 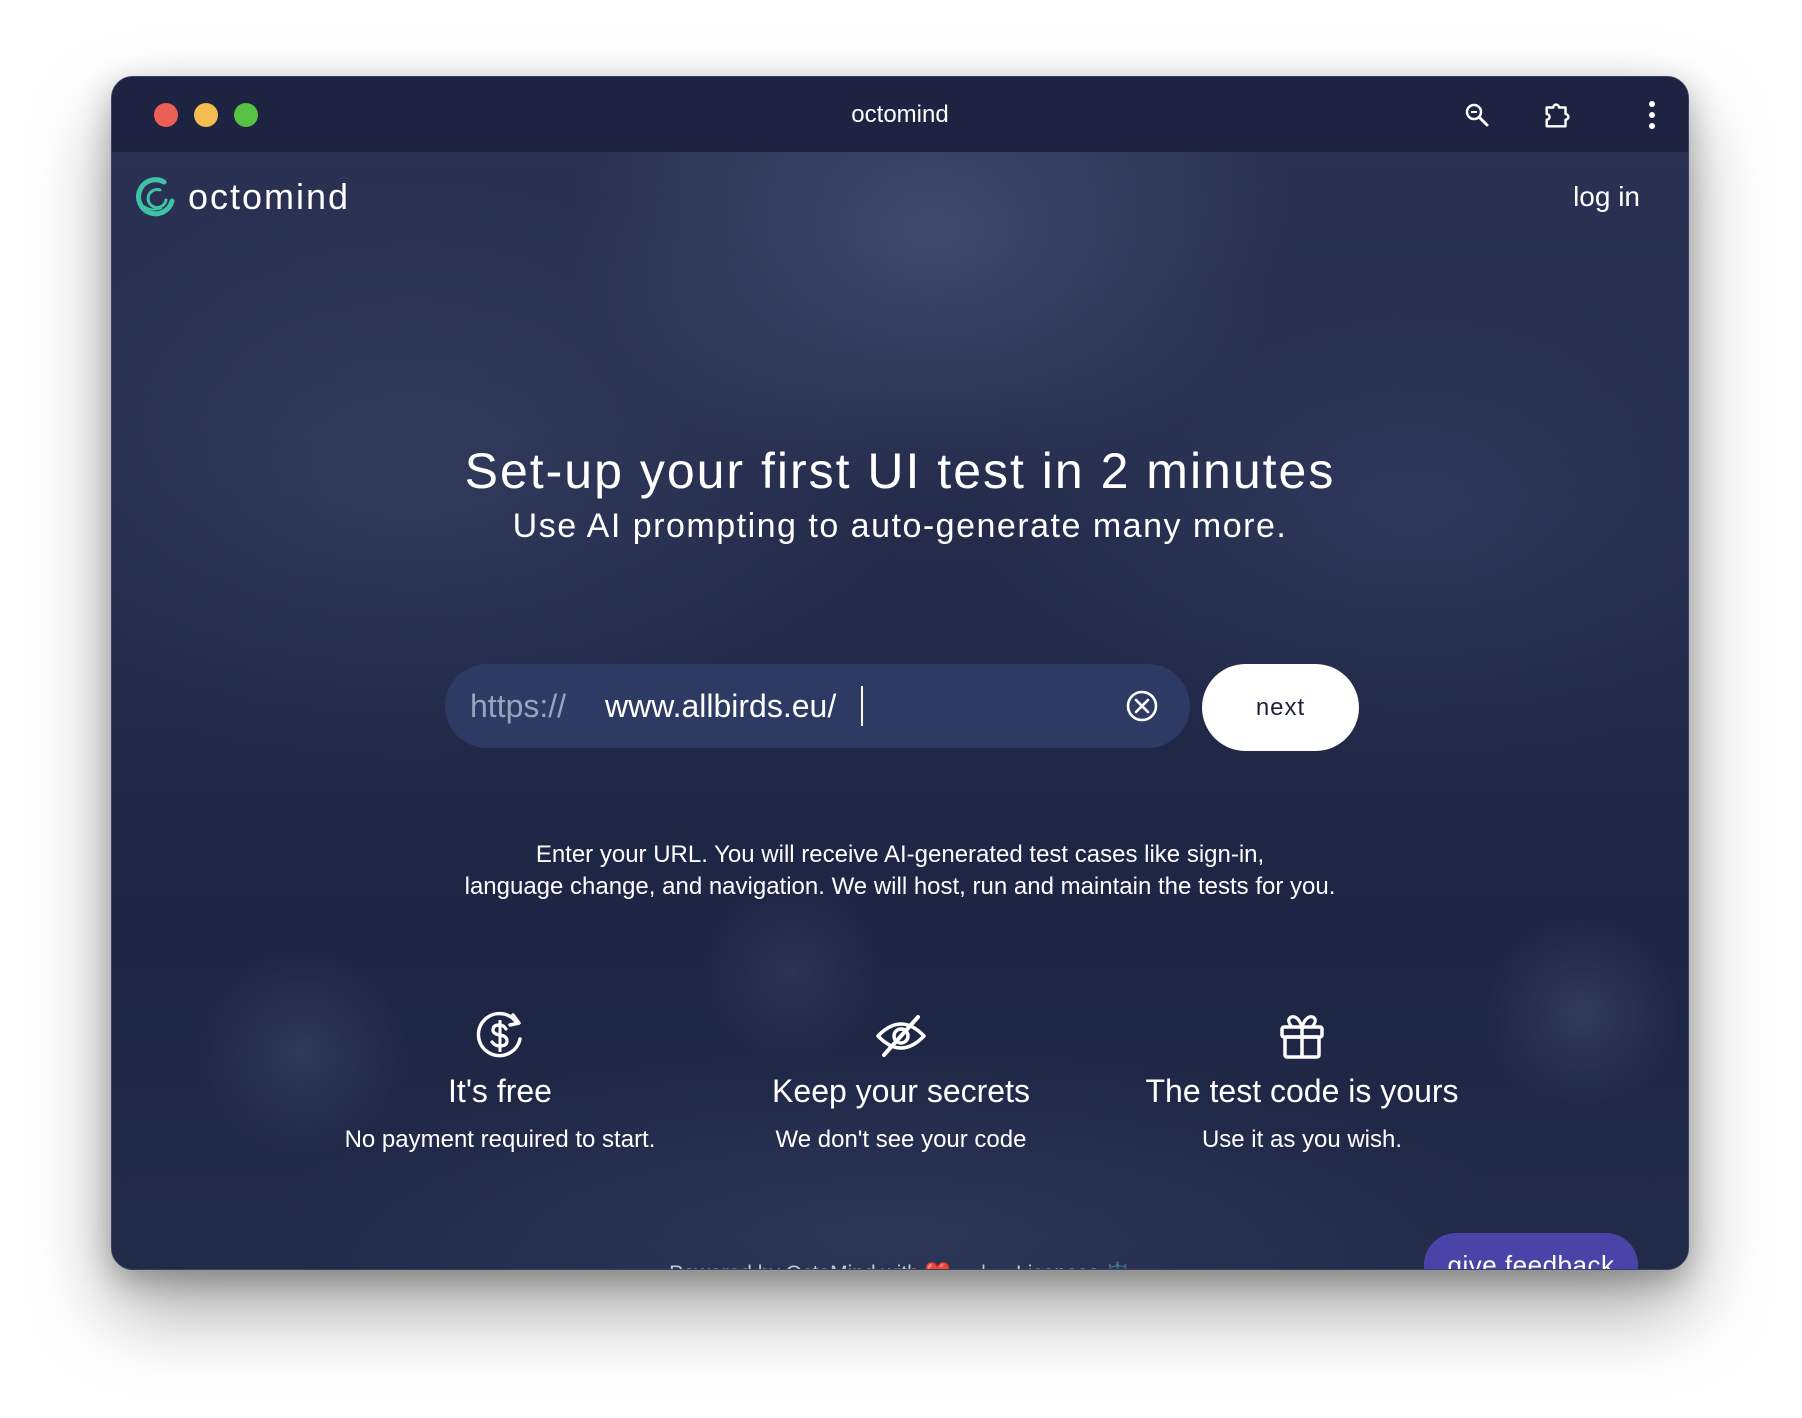 What do you see at coordinates (1558, 115) in the screenshot?
I see `extensions-icon` at bounding box center [1558, 115].